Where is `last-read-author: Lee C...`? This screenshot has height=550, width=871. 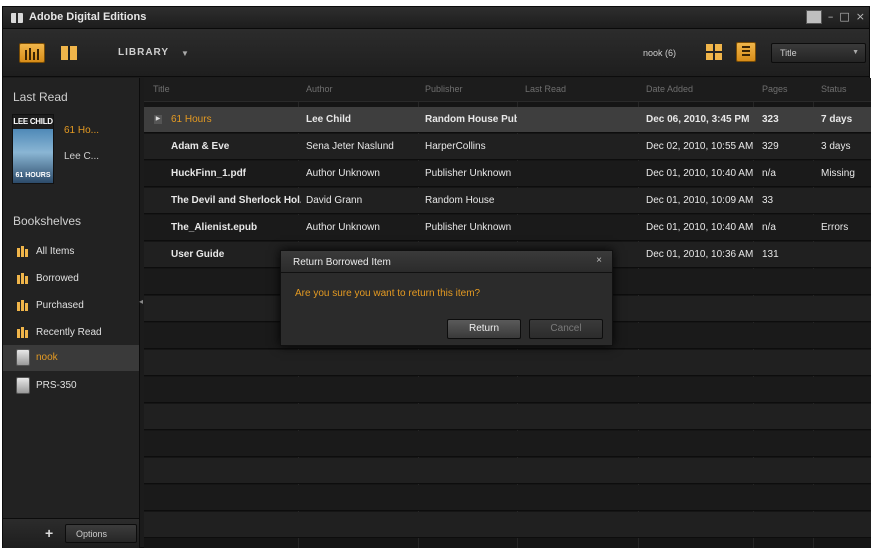
last-read-author: Lee C... is located at coordinates (82, 156).